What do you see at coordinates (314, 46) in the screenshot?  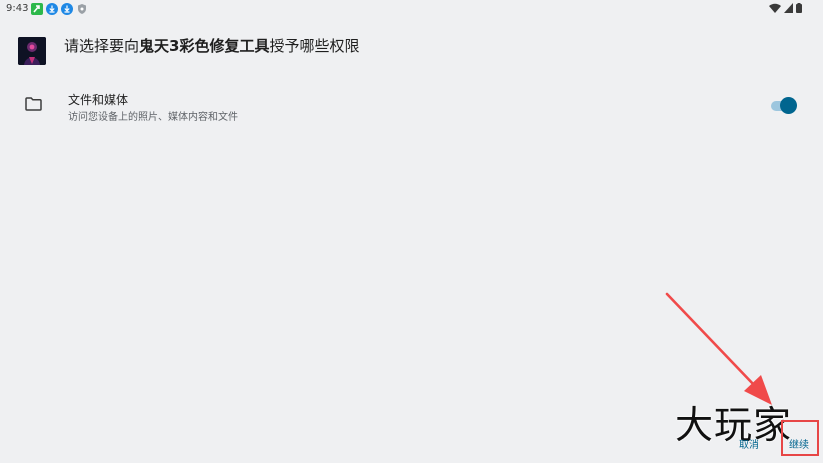 I see `title-suffix: 授予哪些权限` at bounding box center [314, 46].